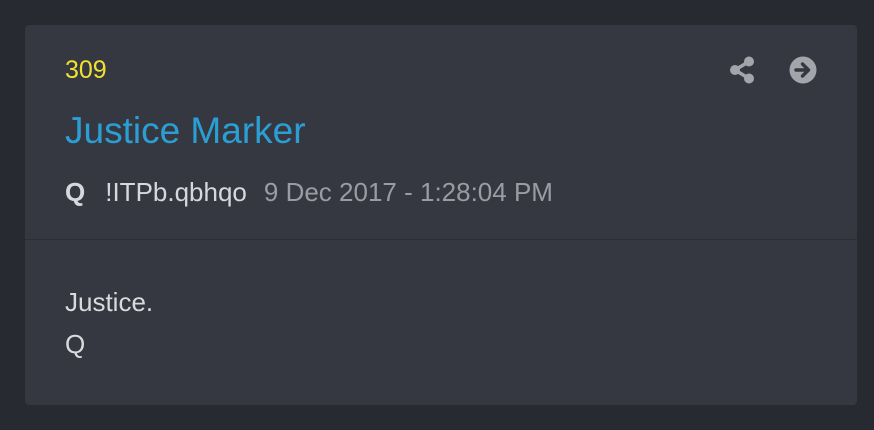  What do you see at coordinates (176, 191) in the screenshot?
I see `author-tripcode: !ITPb.qbhqo` at bounding box center [176, 191].